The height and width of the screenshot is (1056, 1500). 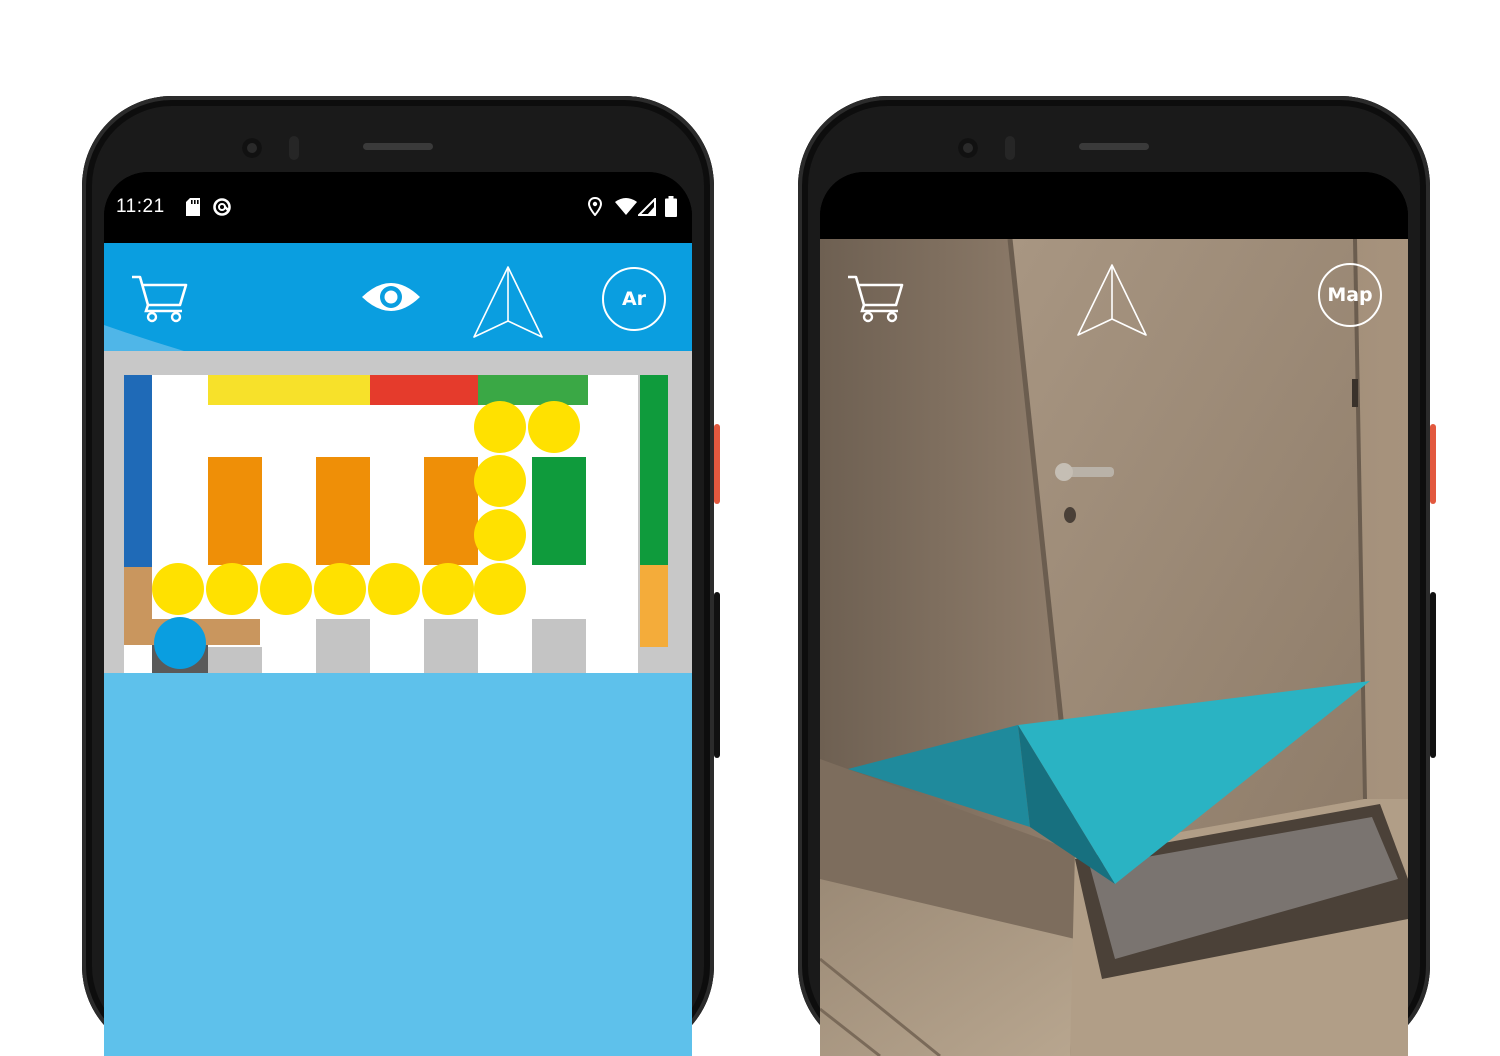 What do you see at coordinates (671, 206) in the screenshot?
I see `battery-icon` at bounding box center [671, 206].